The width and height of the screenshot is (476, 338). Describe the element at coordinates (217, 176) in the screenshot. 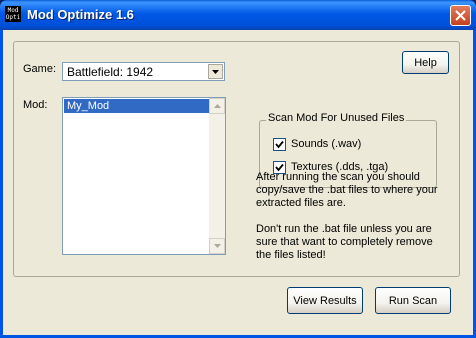

I see `vertical-scrollbar` at that location.